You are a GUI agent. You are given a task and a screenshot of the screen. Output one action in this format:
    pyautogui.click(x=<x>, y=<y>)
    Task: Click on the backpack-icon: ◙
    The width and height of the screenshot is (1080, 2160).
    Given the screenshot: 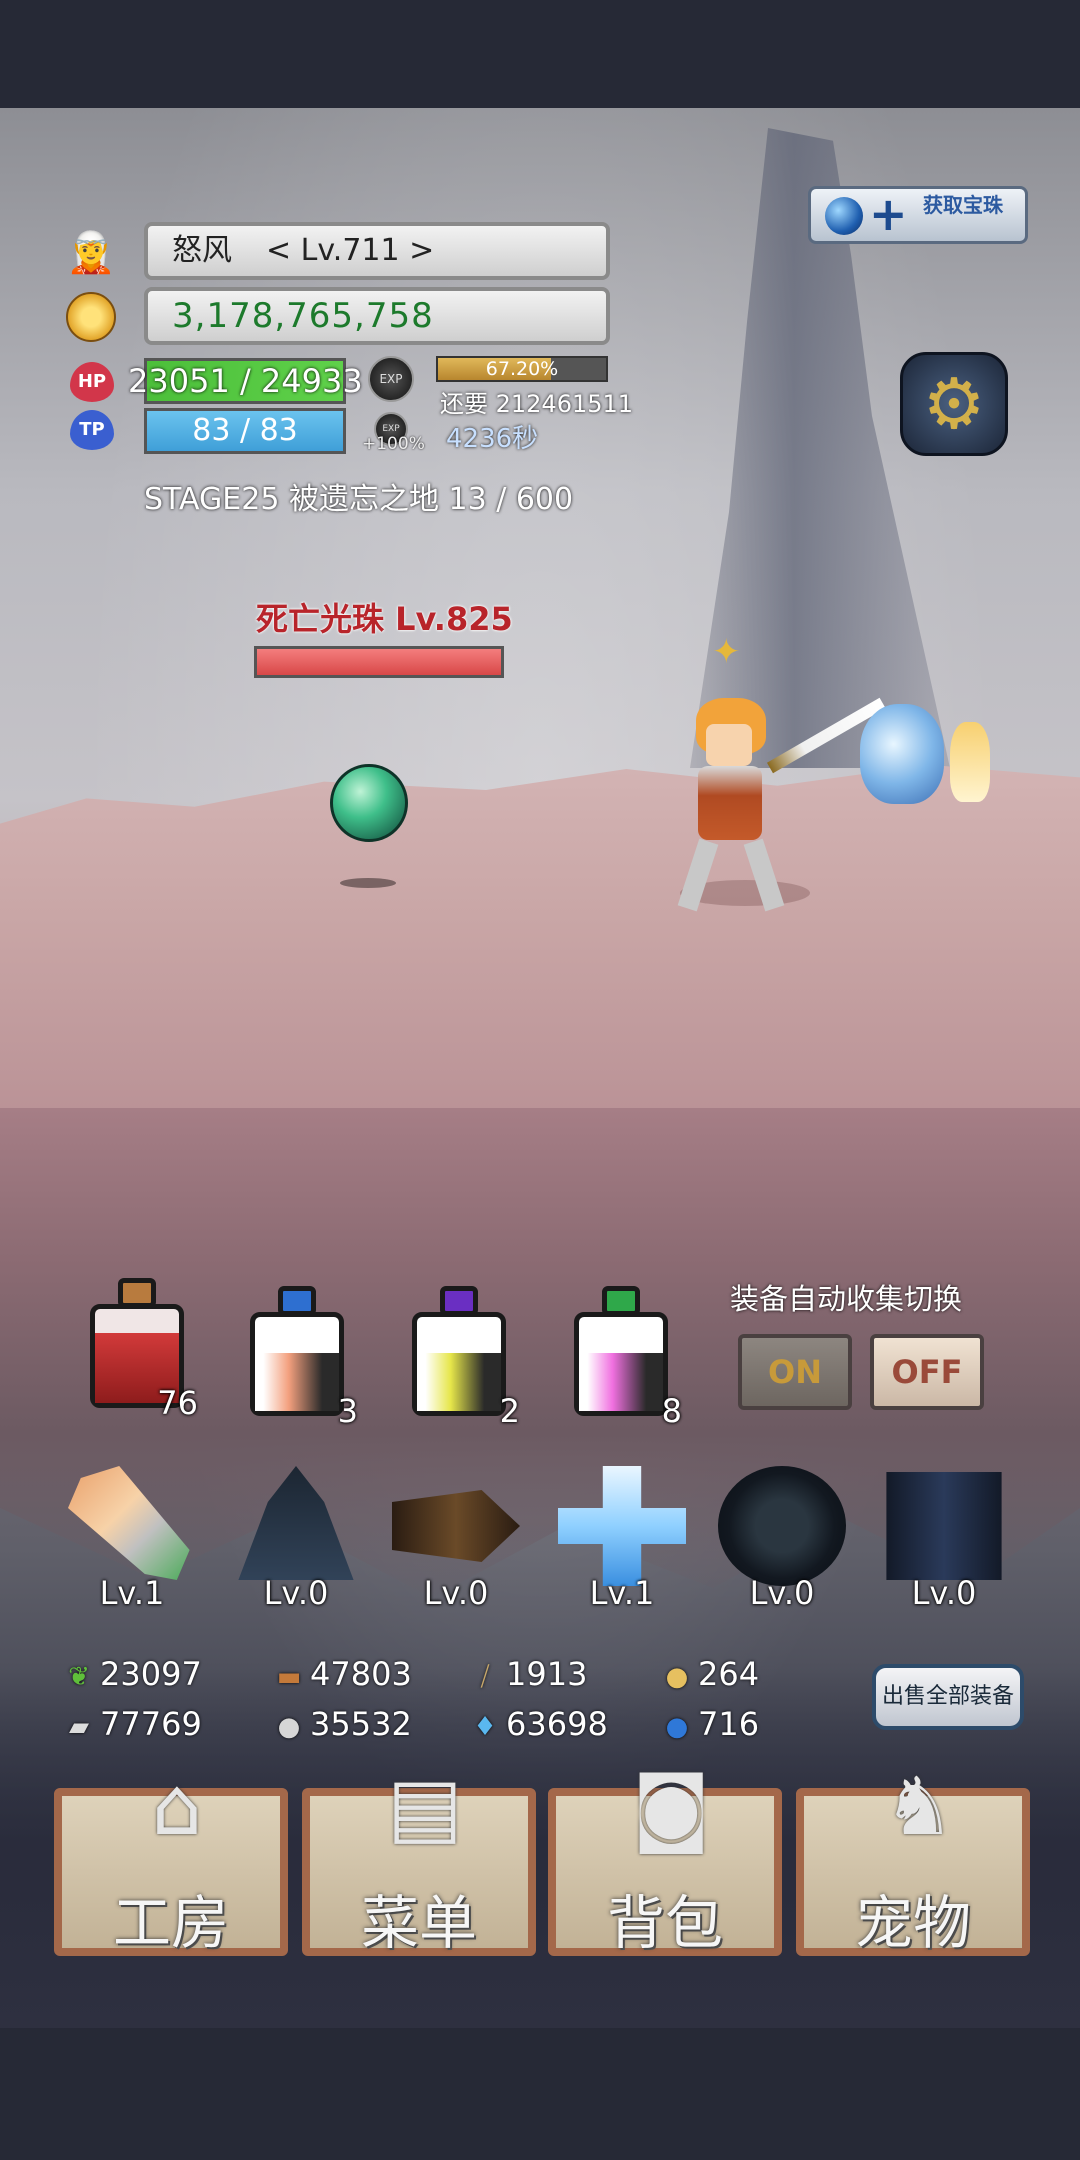 What is the action you would take?
    pyautogui.click(x=671, y=1806)
    